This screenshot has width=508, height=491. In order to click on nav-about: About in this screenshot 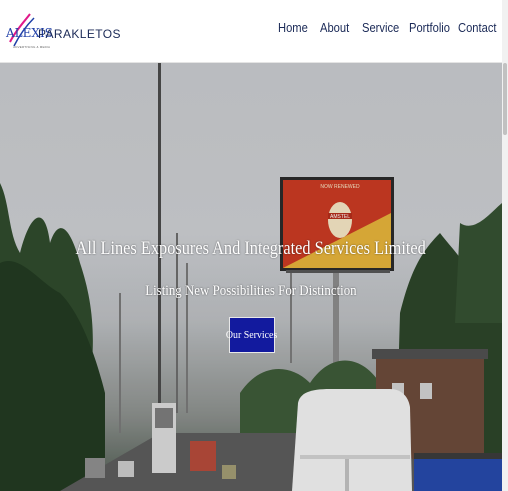, I will do `click(334, 27)`.